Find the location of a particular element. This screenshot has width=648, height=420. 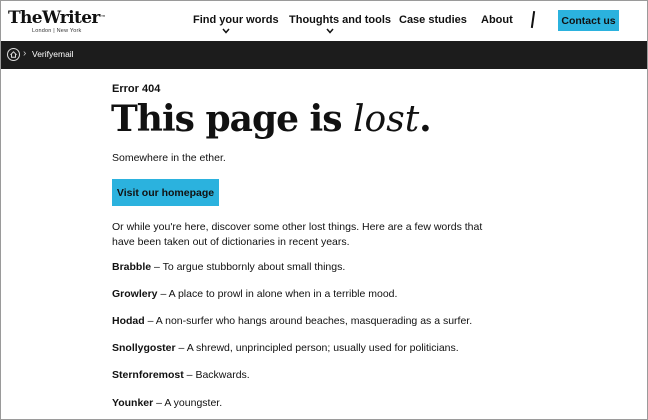

logo-locations: London | New York is located at coordinates (57, 31).